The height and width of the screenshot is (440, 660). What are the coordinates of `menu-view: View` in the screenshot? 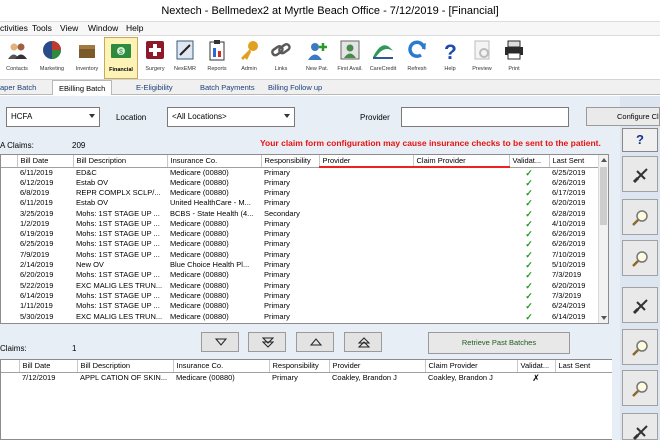 It's located at (69, 28).